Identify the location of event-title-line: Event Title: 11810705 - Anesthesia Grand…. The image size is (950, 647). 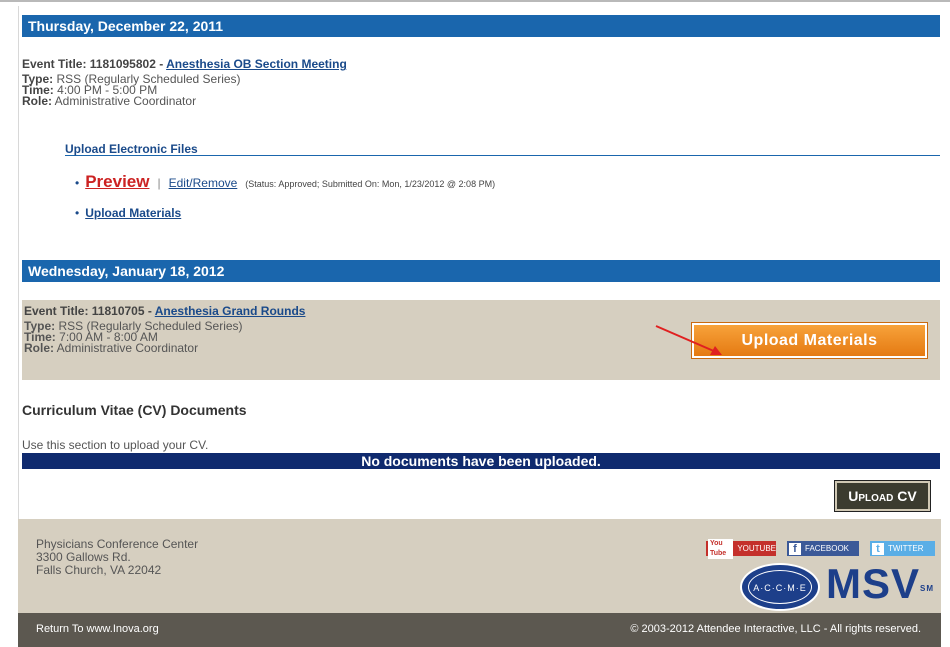
(482, 311).